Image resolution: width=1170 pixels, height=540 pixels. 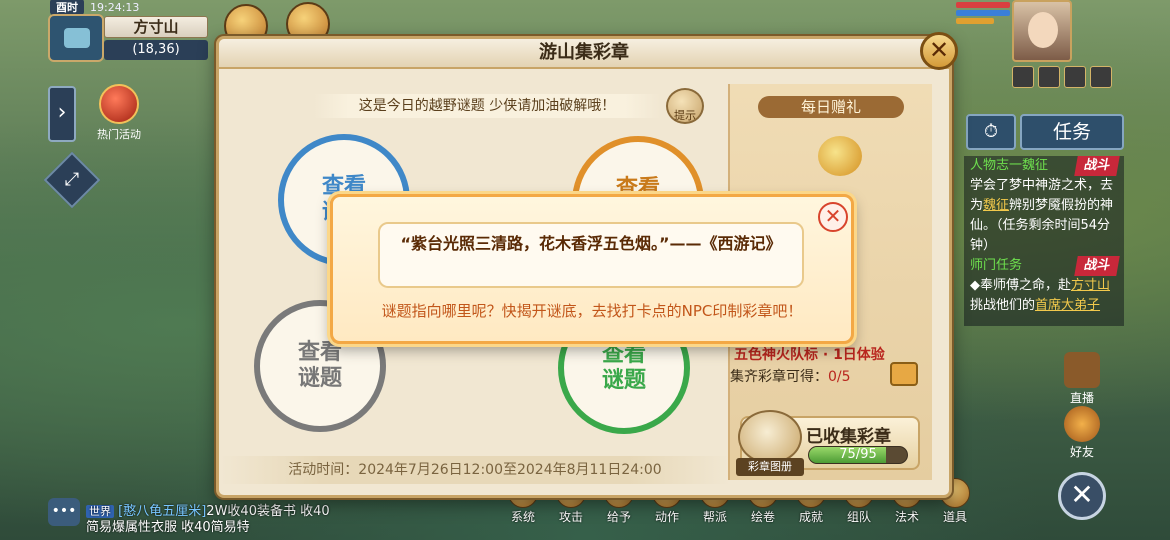 I want to click on menu-label: 组队, so click(x=858, y=517).